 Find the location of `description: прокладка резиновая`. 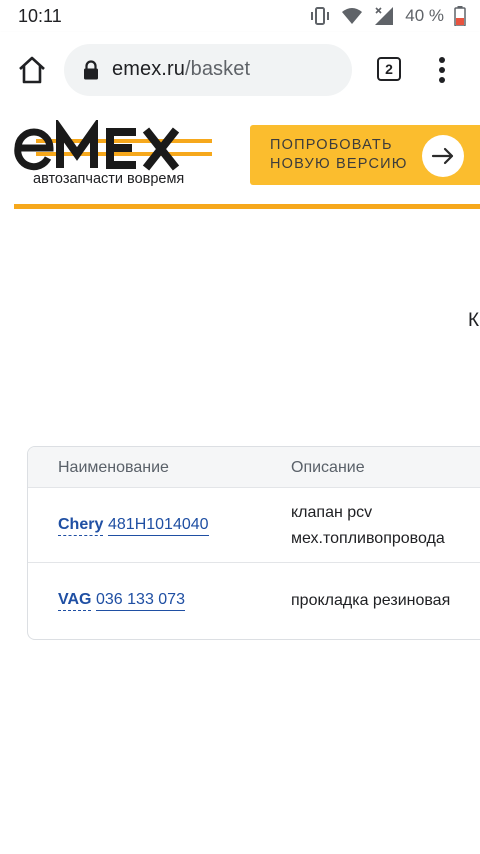

description: прокладка резиновая is located at coordinates (370, 601).